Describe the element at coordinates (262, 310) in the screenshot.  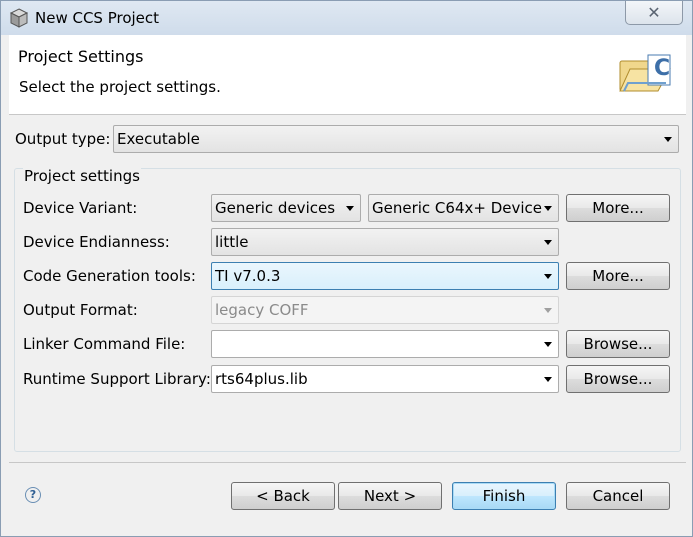
I see `output-format-value: legacy COFF` at that location.